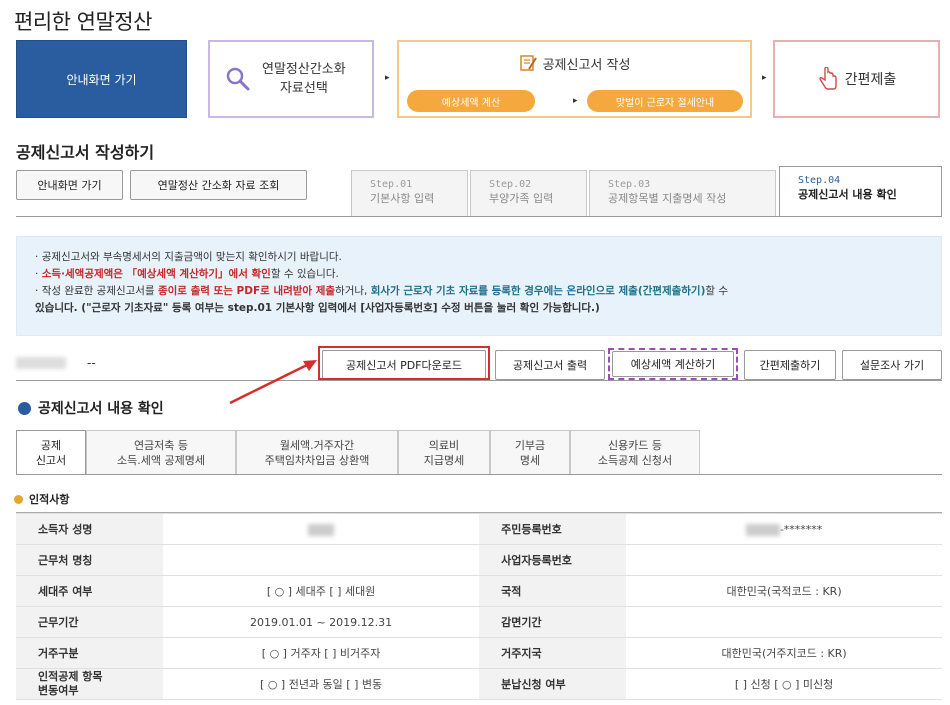  I want to click on label-residency: 거주구분, so click(90, 653).